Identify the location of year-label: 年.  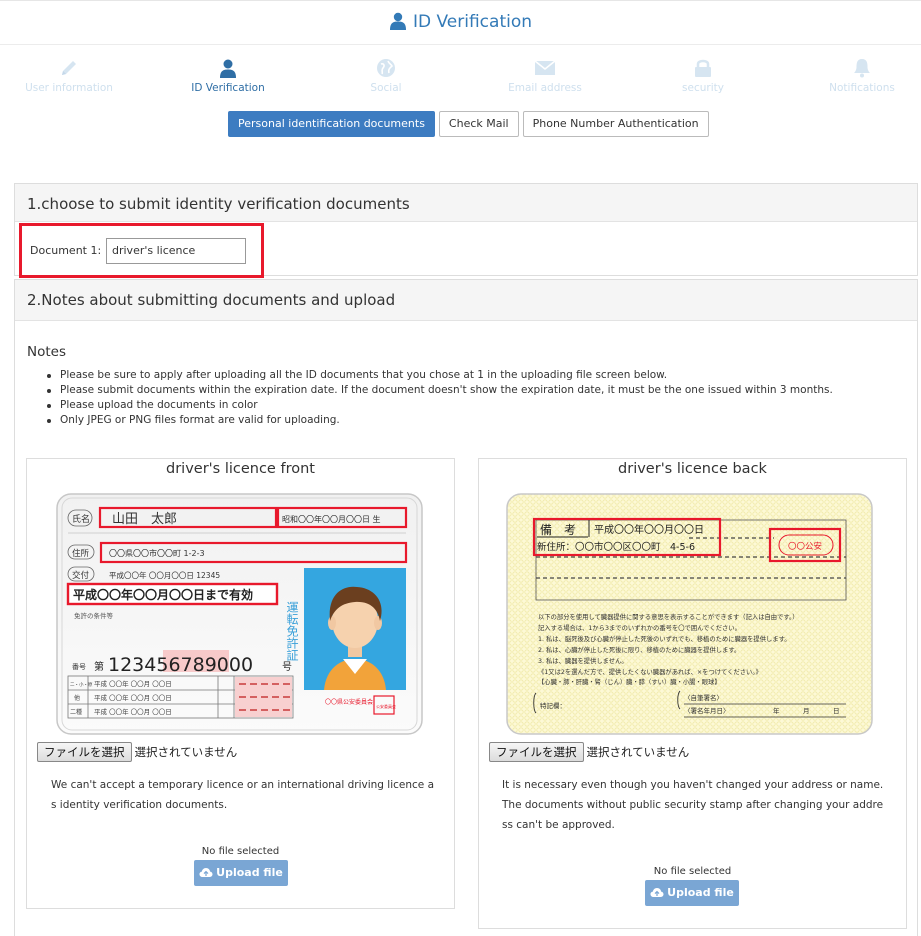
(776, 710).